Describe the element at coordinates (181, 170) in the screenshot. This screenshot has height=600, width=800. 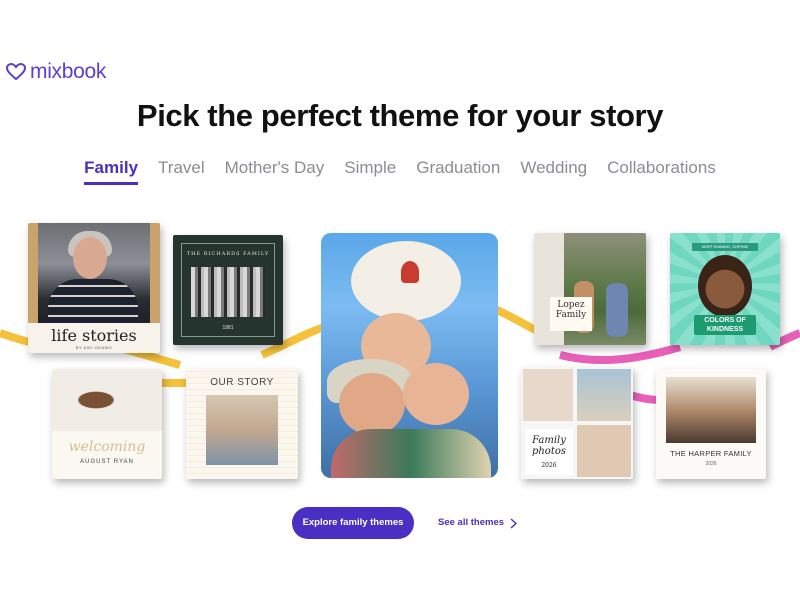
I see `tab-travel: Travel` at that location.